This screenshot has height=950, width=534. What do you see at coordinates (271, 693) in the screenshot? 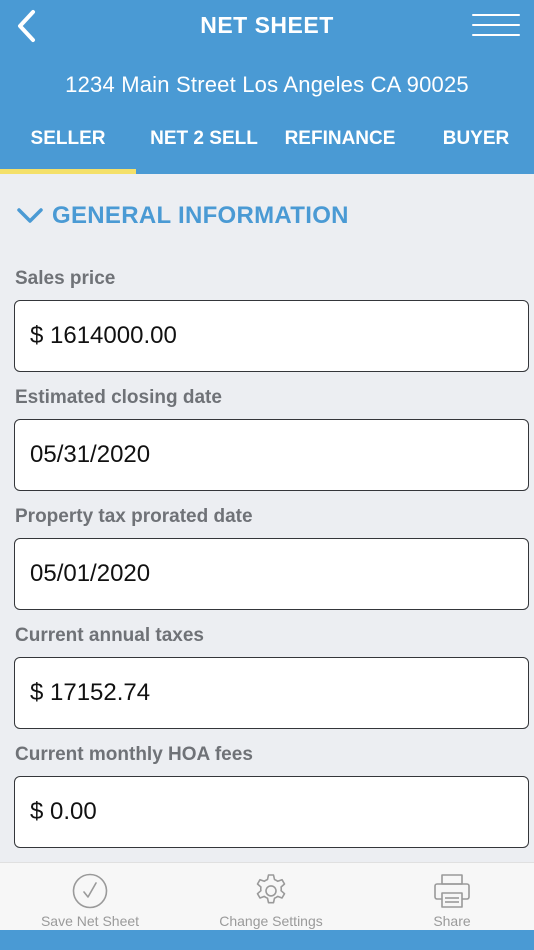
I see `annual-taxes-input: $ 17152.74` at bounding box center [271, 693].